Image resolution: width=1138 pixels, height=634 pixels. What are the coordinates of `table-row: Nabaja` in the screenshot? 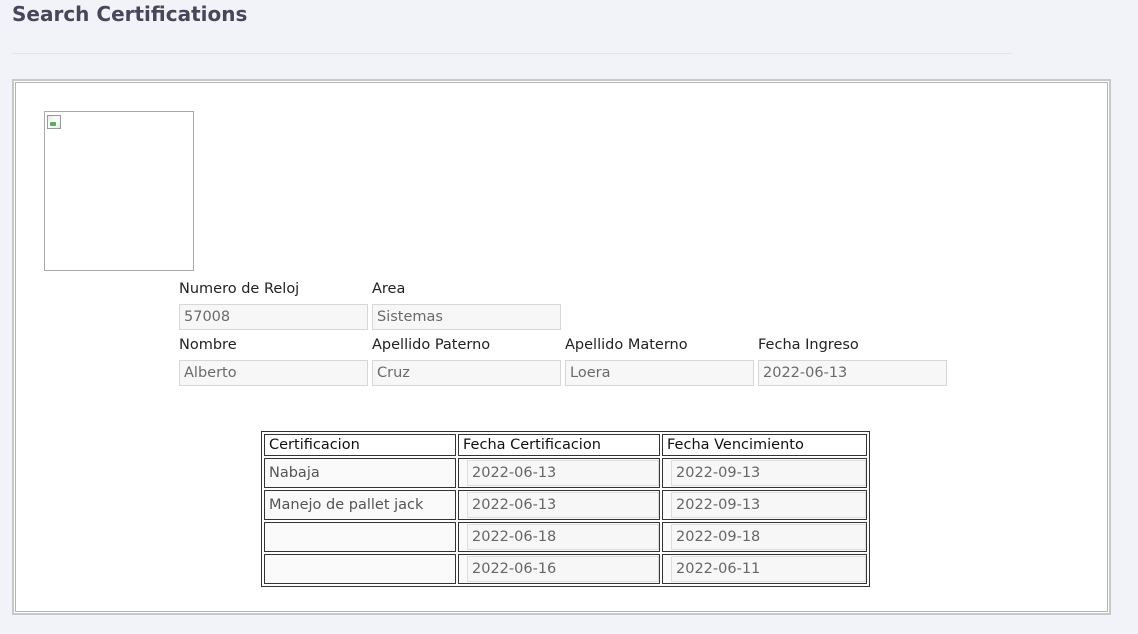 It's located at (565, 473).